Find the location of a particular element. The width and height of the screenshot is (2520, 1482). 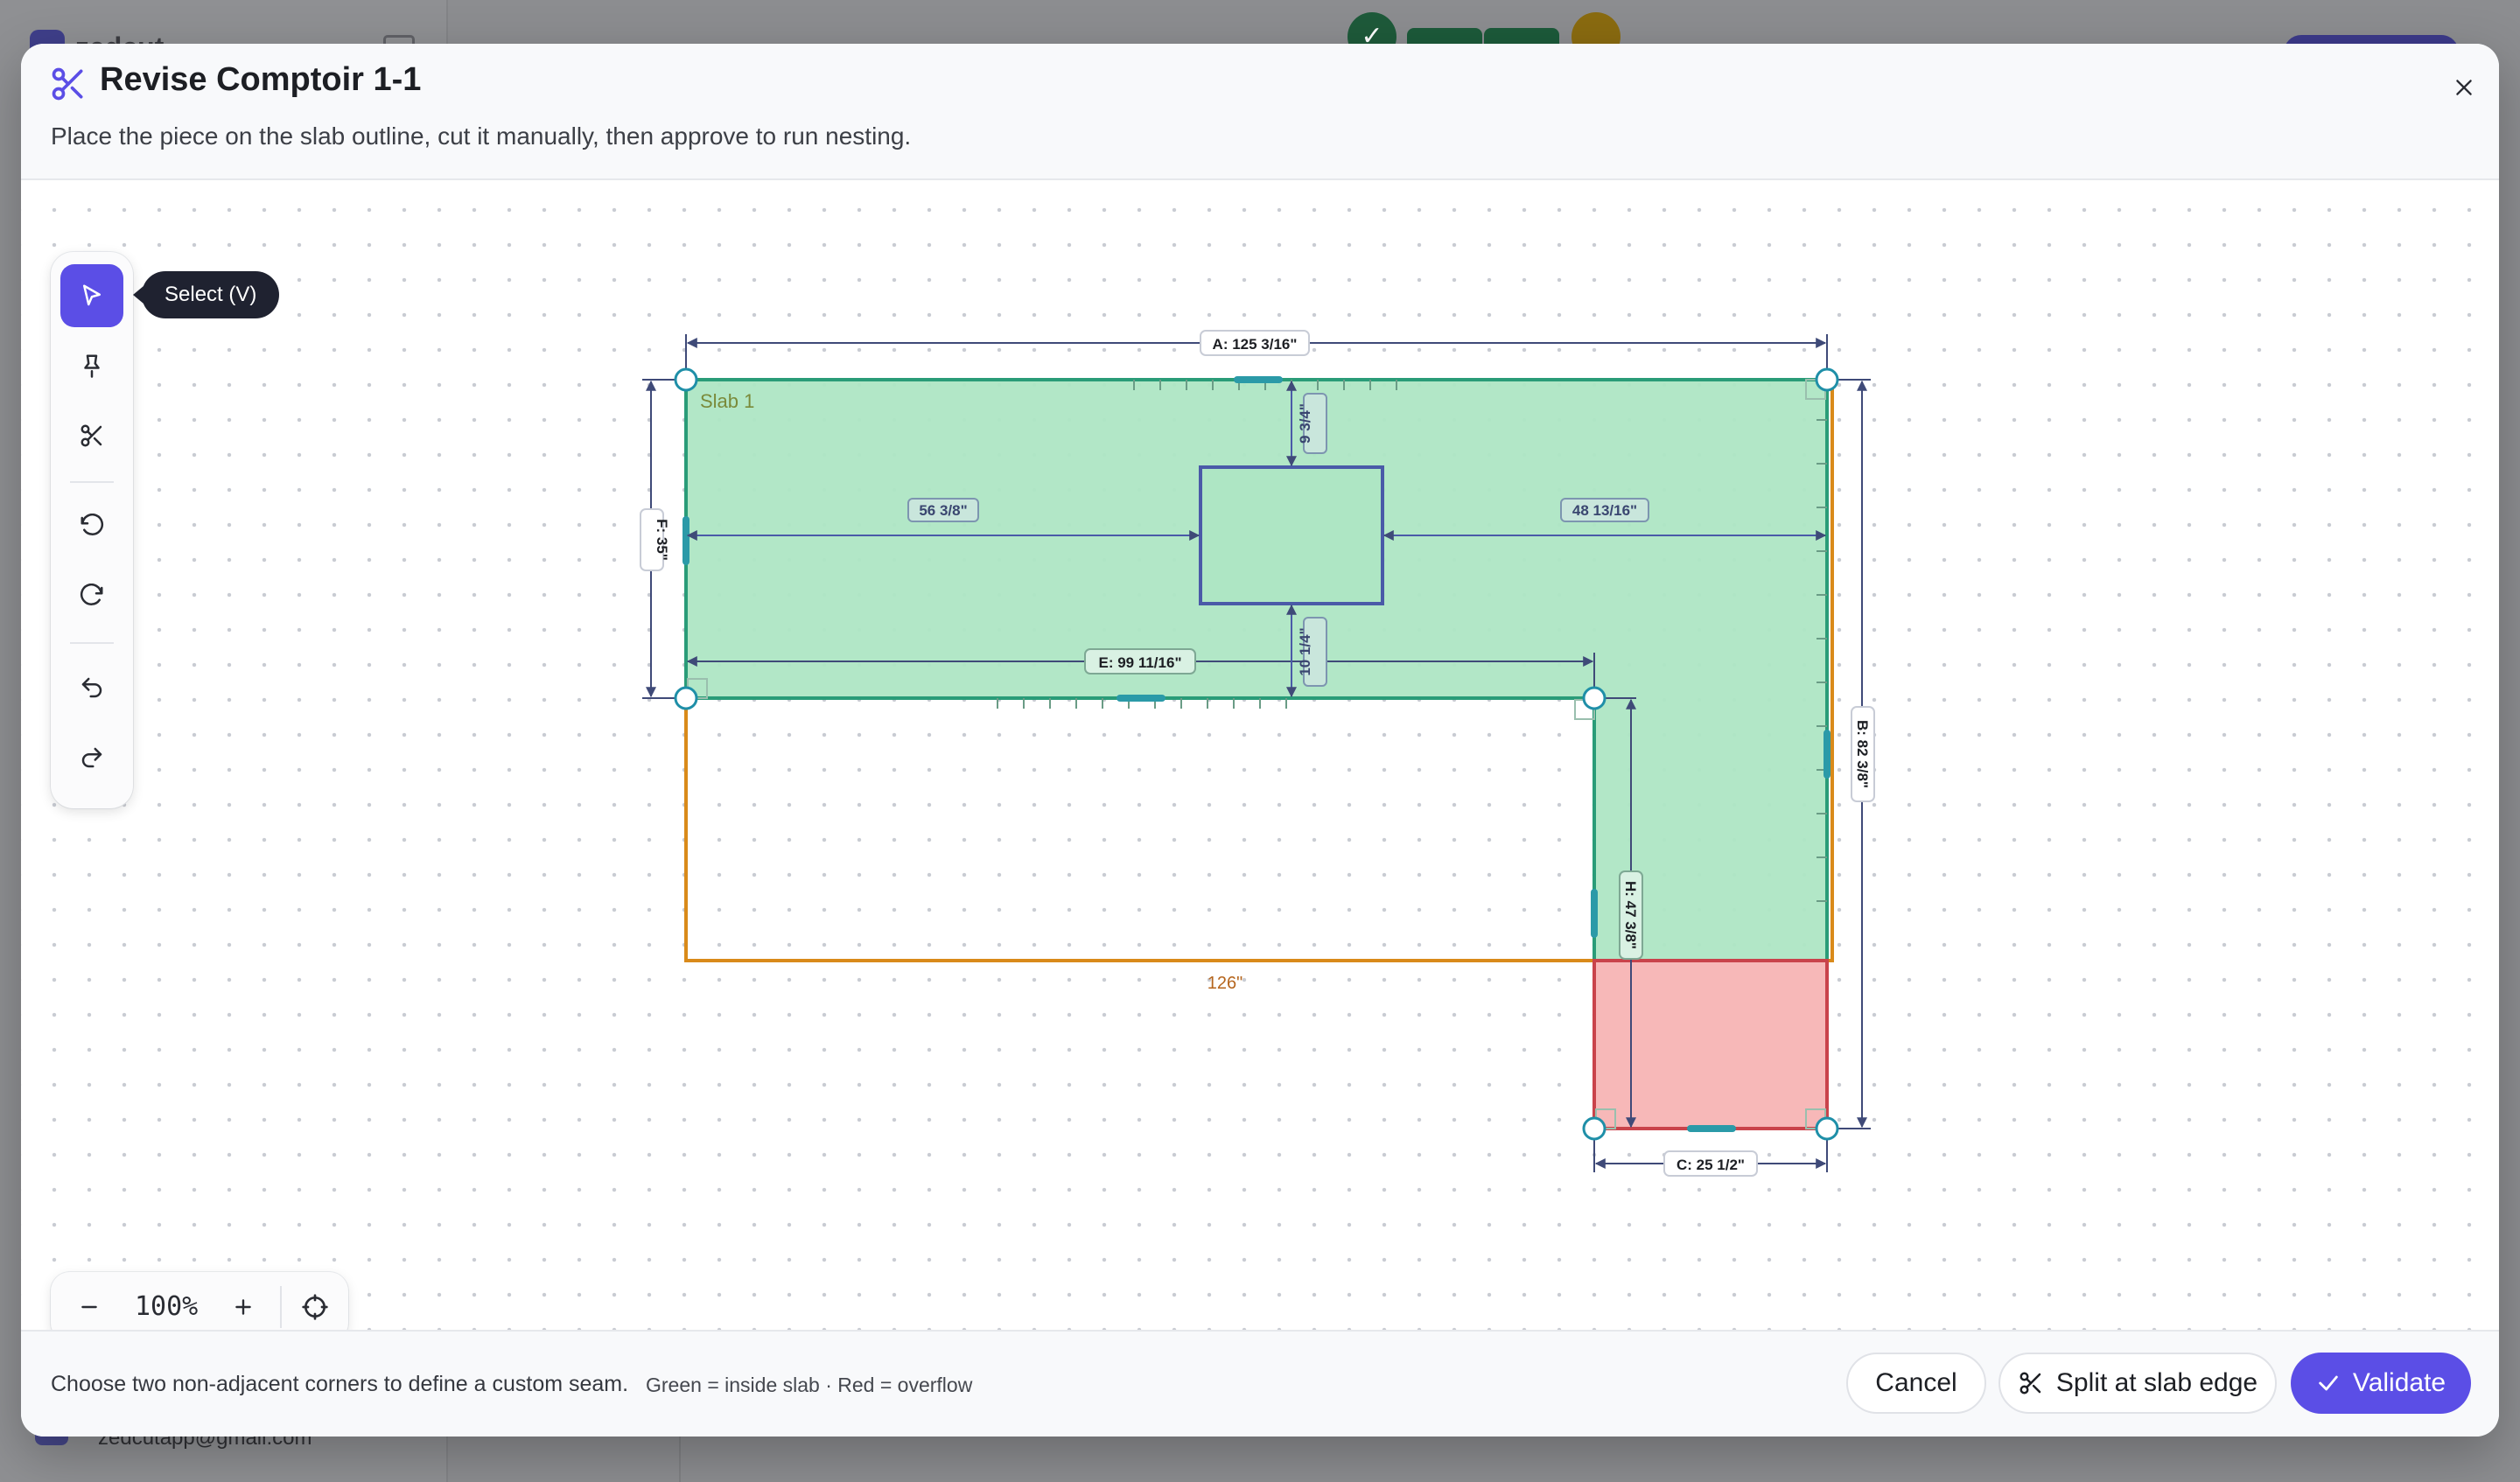

plus-icon is located at coordinates (243, 1307).